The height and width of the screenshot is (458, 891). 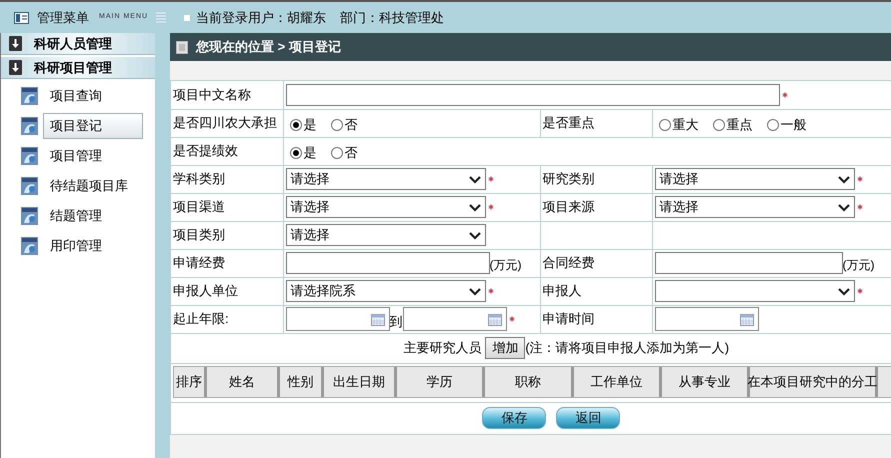 I want to click on field-label: 申请时间, so click(x=568, y=318).